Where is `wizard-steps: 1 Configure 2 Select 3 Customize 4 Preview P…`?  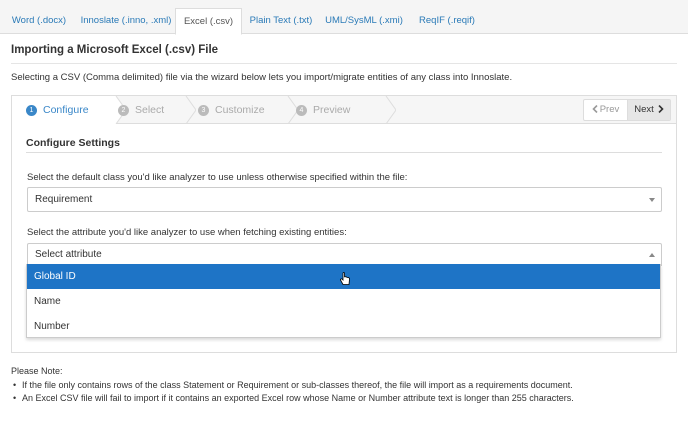
wizard-steps: 1 Configure 2 Select 3 Customize 4 Preview P… is located at coordinates (344, 110).